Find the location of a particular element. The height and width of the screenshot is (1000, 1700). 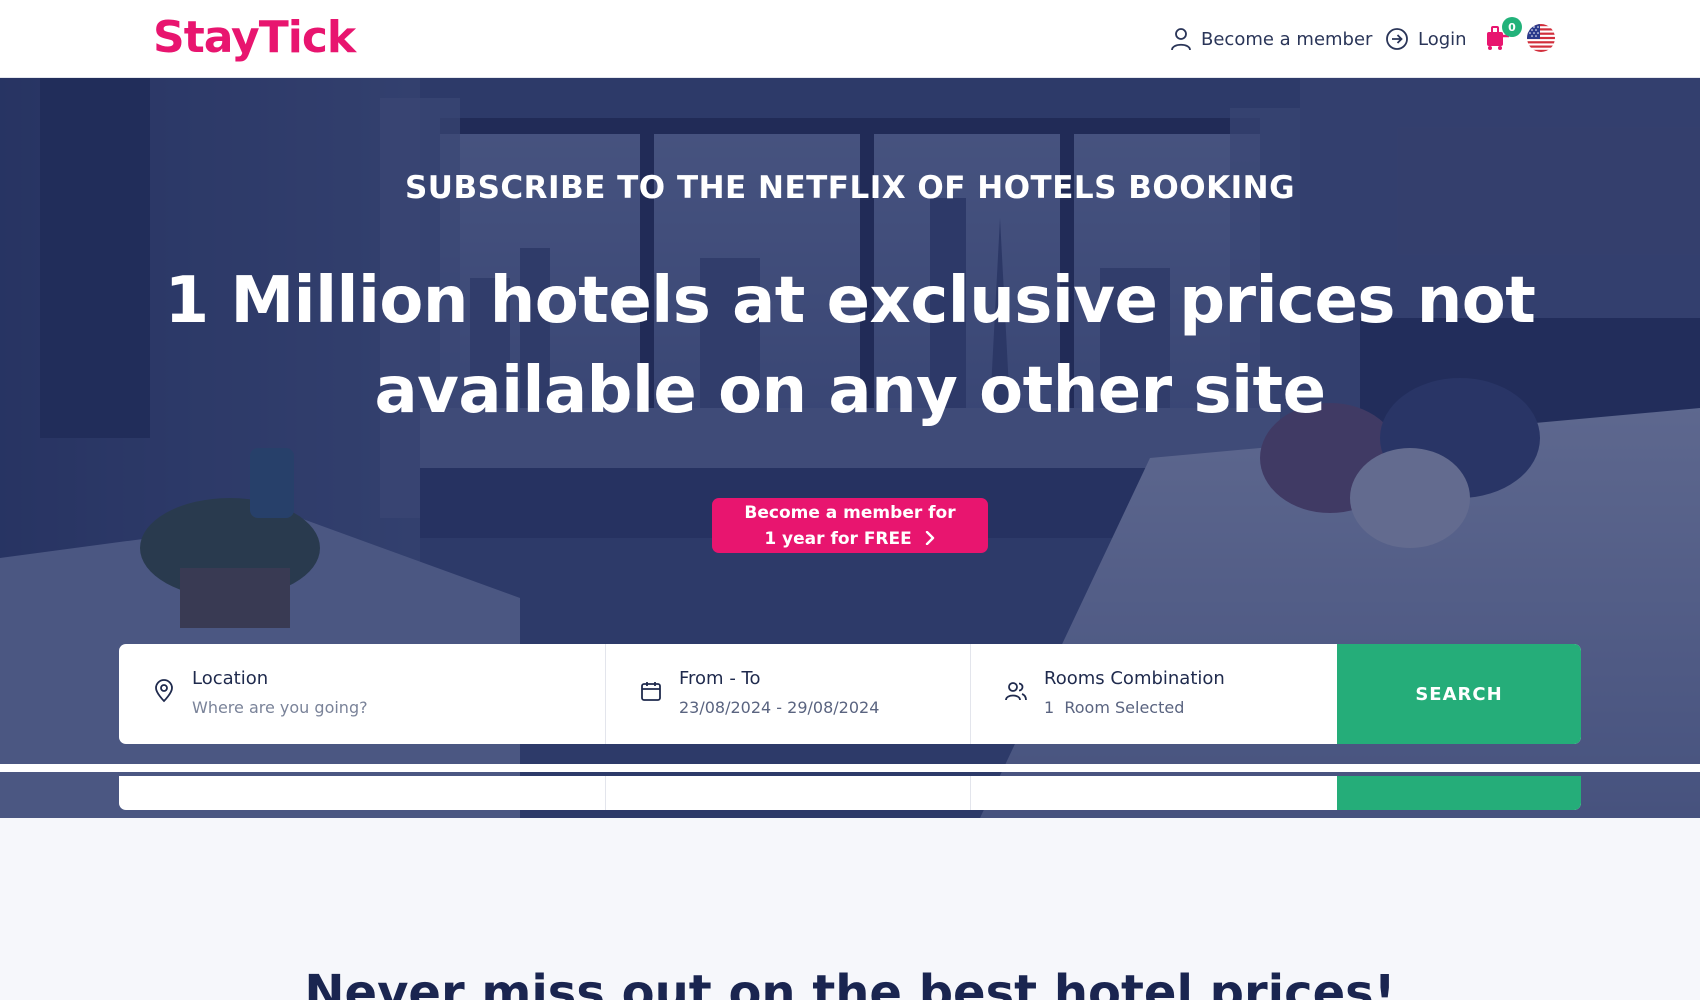

chevron-right-icon is located at coordinates (929, 538).